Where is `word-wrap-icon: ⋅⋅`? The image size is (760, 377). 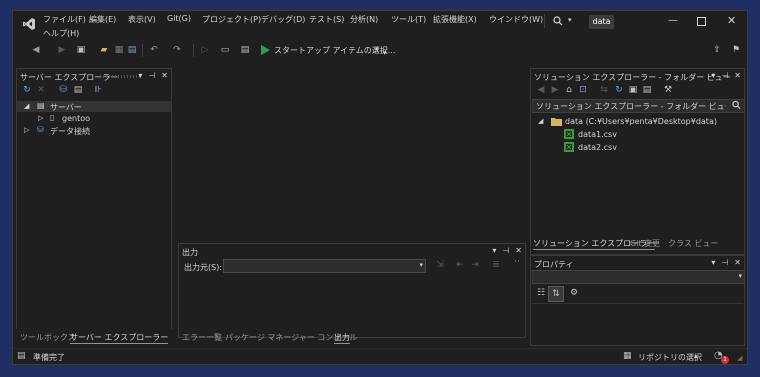 word-wrap-icon: ⋅⋅ is located at coordinates (517, 262).